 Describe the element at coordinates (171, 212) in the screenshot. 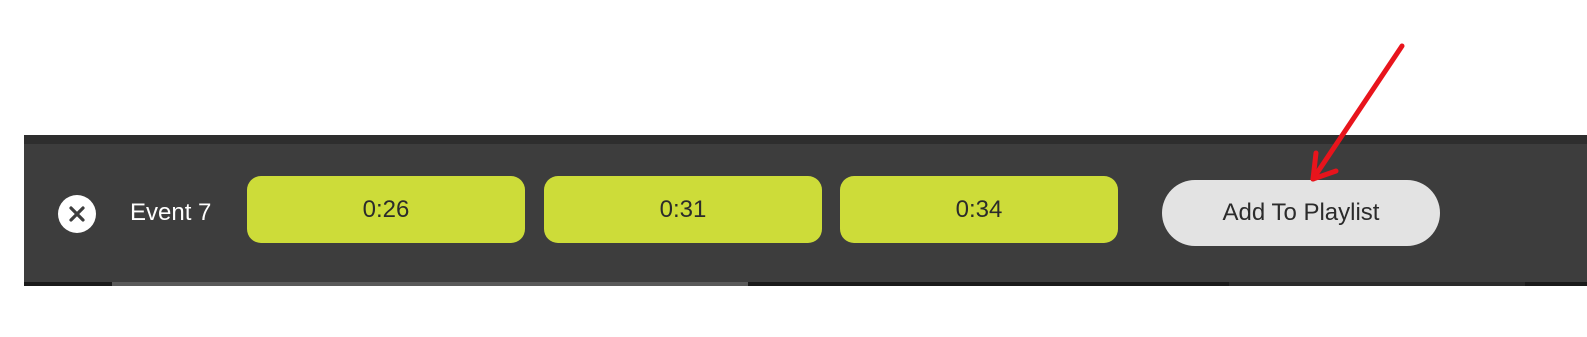

I see `event-label: Event 7` at that location.